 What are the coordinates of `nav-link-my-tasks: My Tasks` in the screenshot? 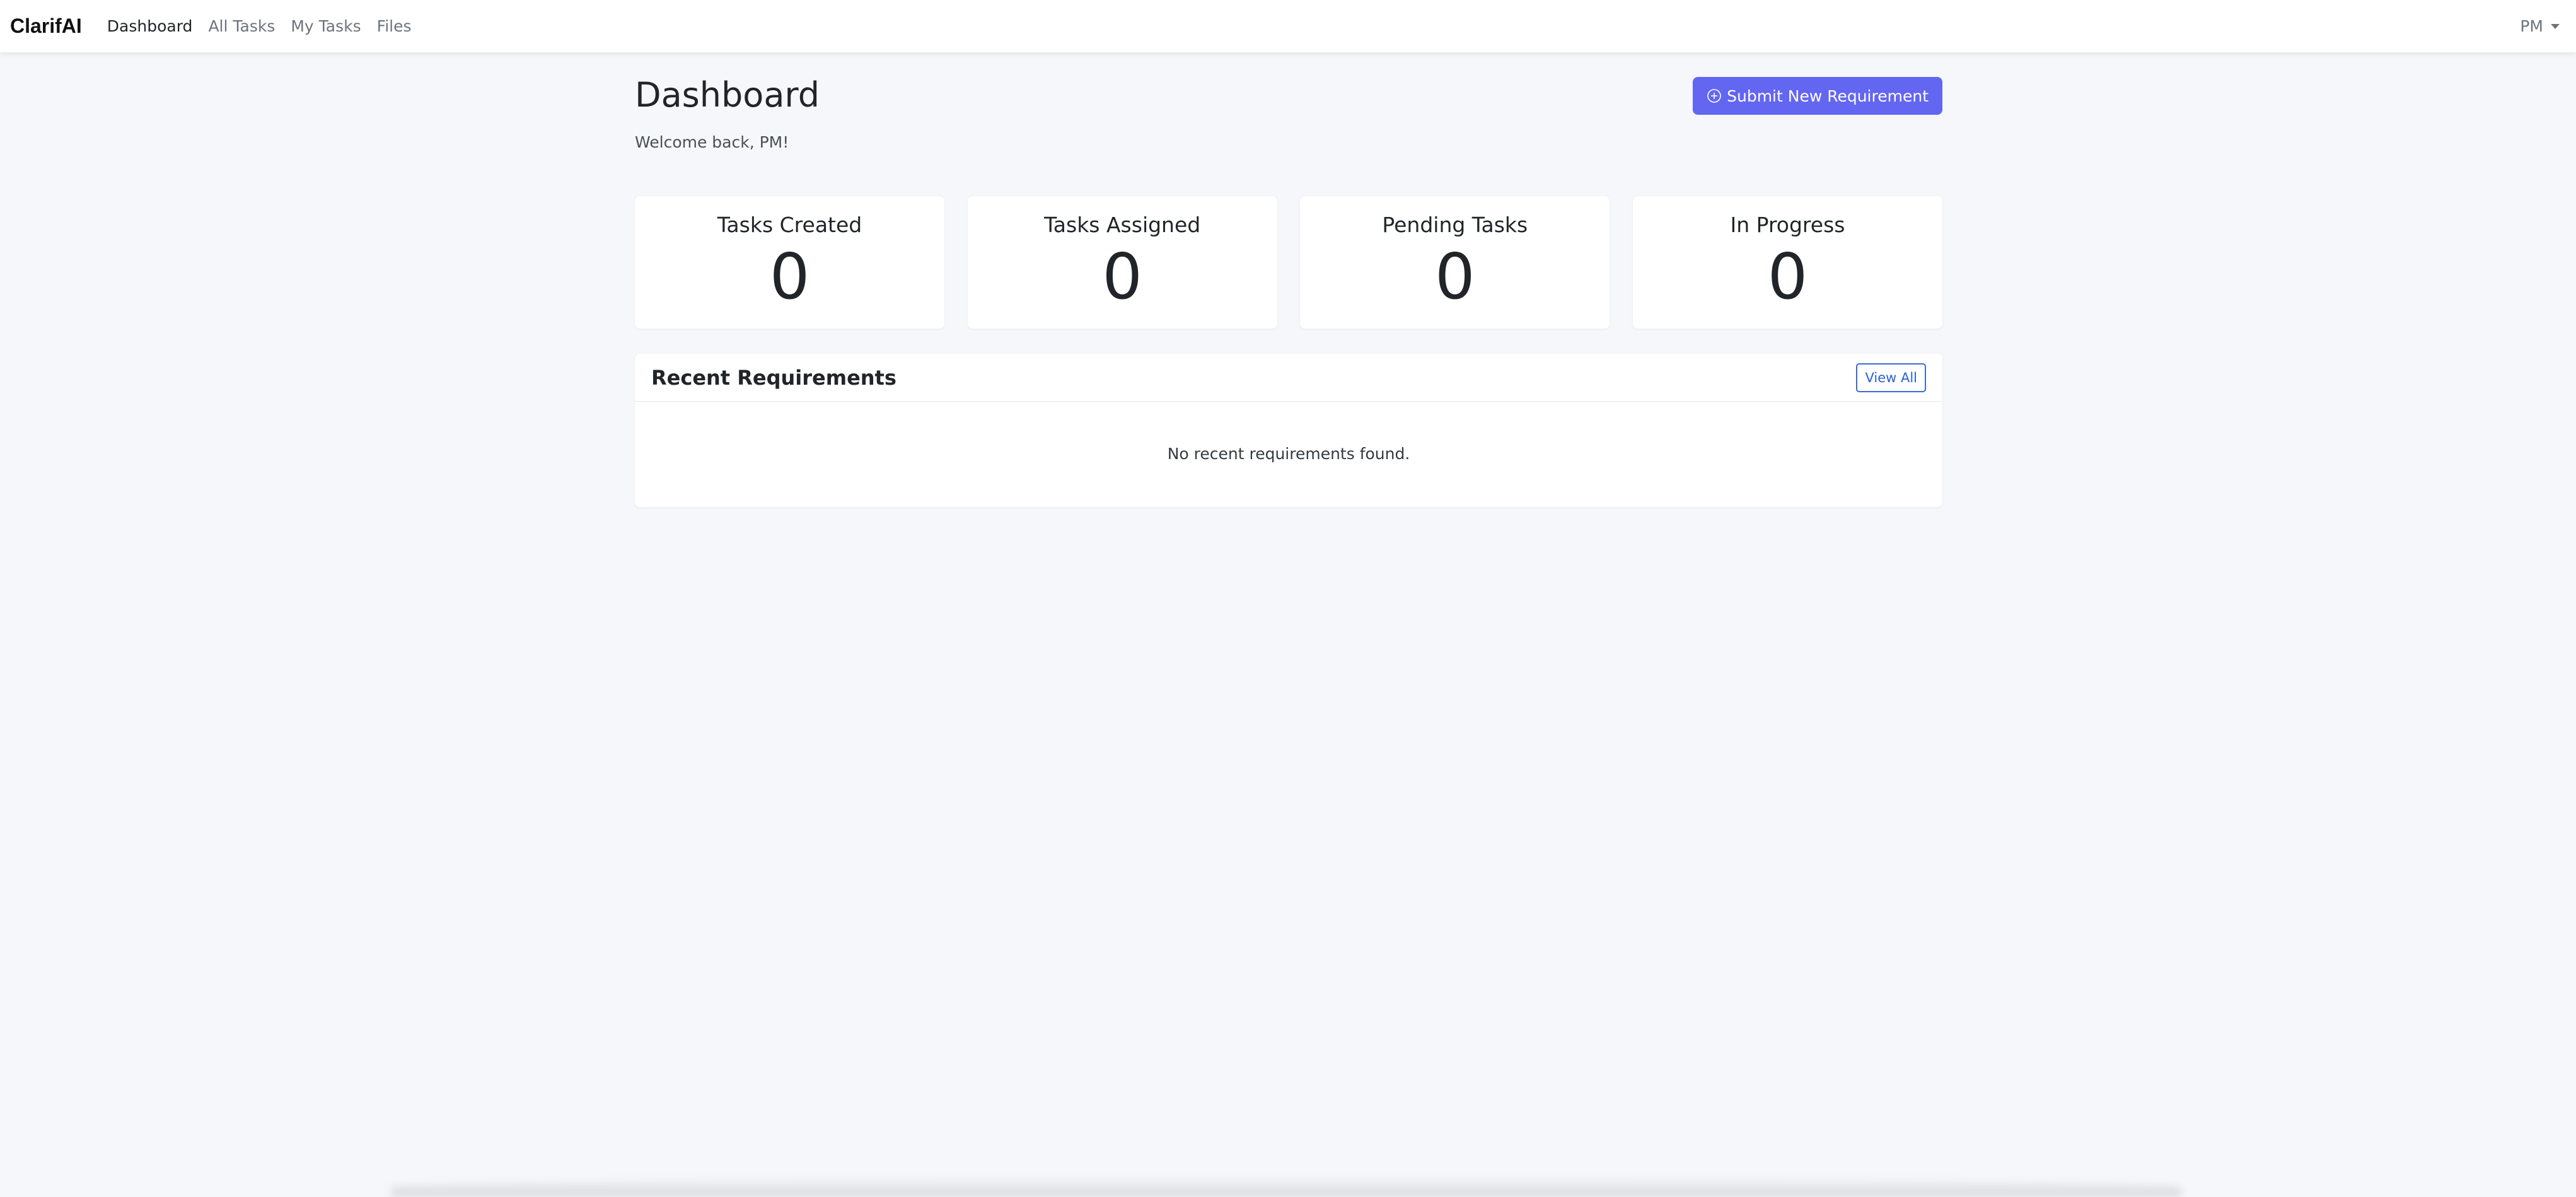 It's located at (326, 26).